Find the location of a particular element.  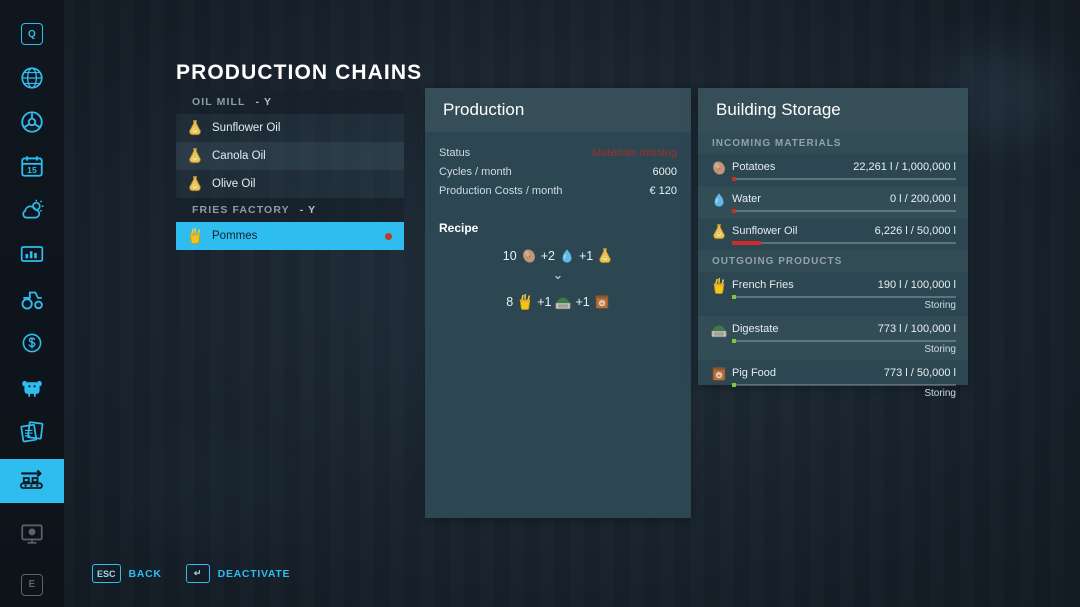

storage-row: French Fries 190 l / 100,000 l Storing is located at coordinates (833, 294).